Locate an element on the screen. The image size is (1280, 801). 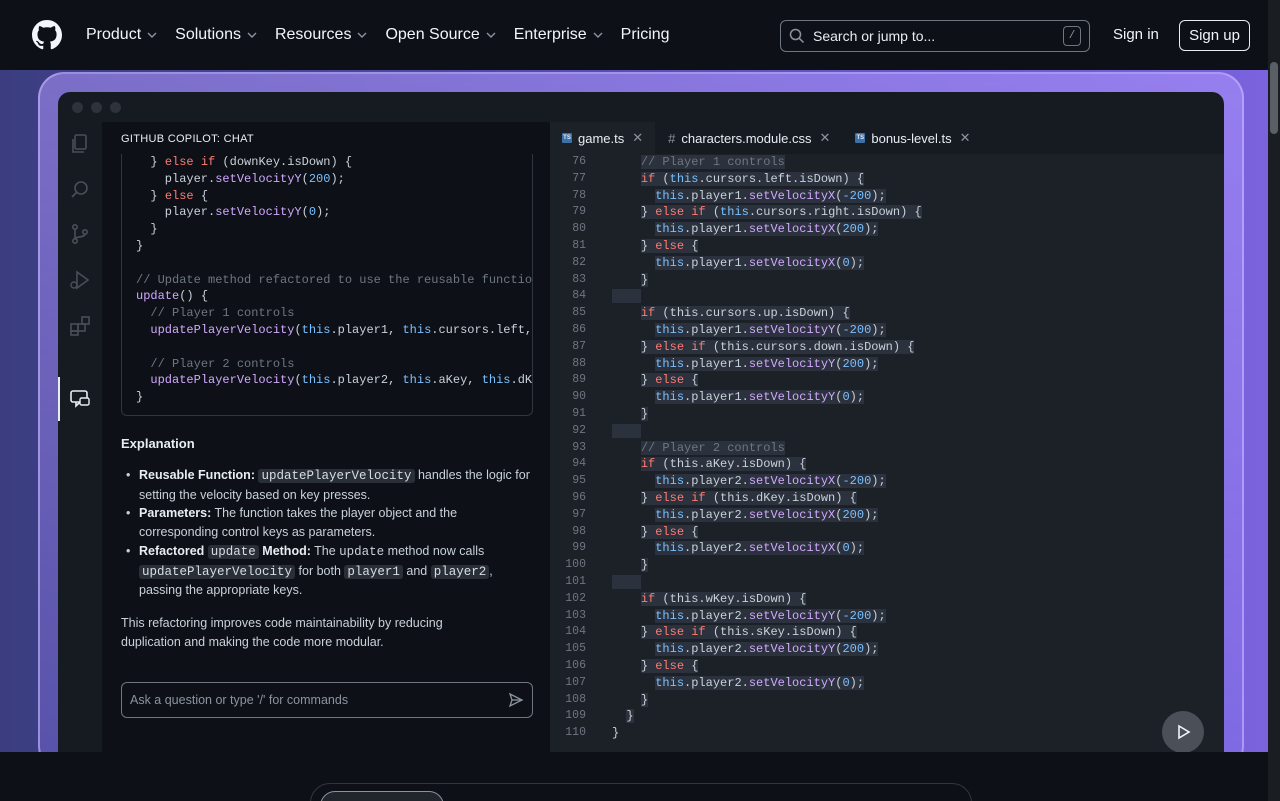
page-scrollbar is located at coordinates (1274, 400).